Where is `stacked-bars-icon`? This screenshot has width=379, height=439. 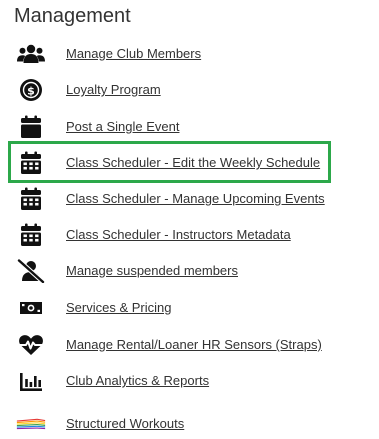 stacked-bars-icon is located at coordinates (31, 424).